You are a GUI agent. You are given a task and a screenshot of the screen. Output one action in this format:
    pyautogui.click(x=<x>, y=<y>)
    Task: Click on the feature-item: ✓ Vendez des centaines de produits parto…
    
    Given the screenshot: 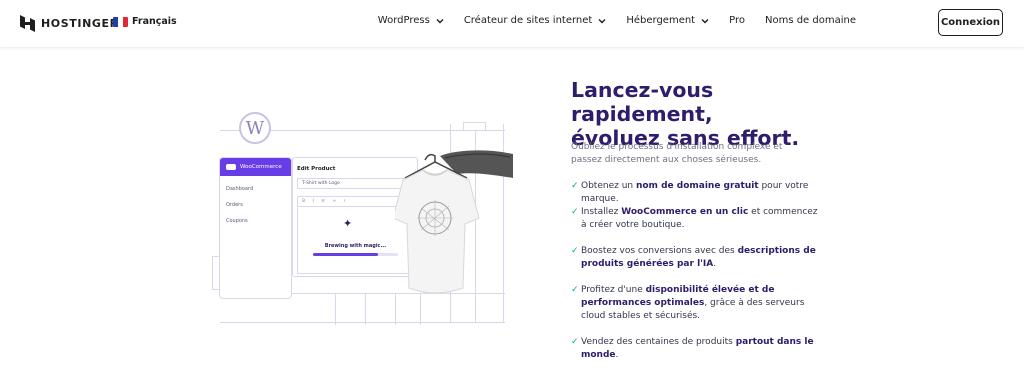 What is the action you would take?
    pyautogui.click(x=692, y=348)
    